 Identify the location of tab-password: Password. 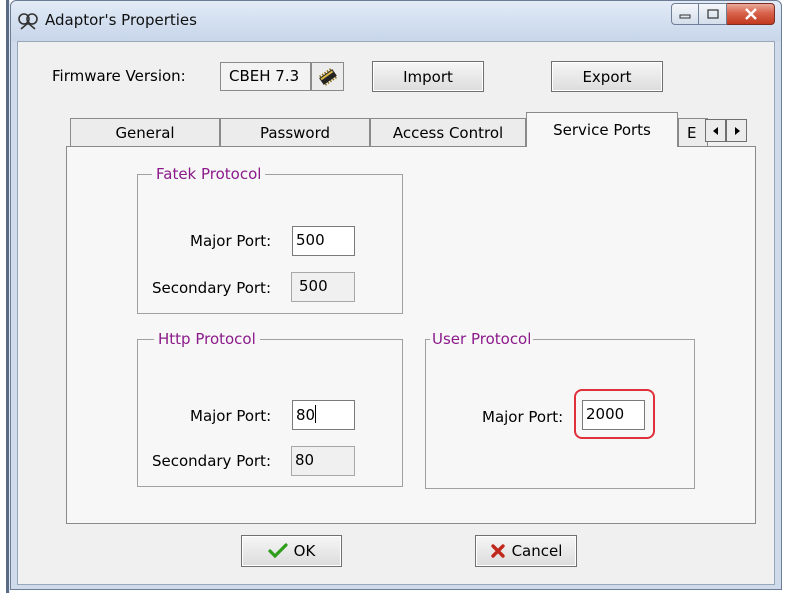
(295, 132).